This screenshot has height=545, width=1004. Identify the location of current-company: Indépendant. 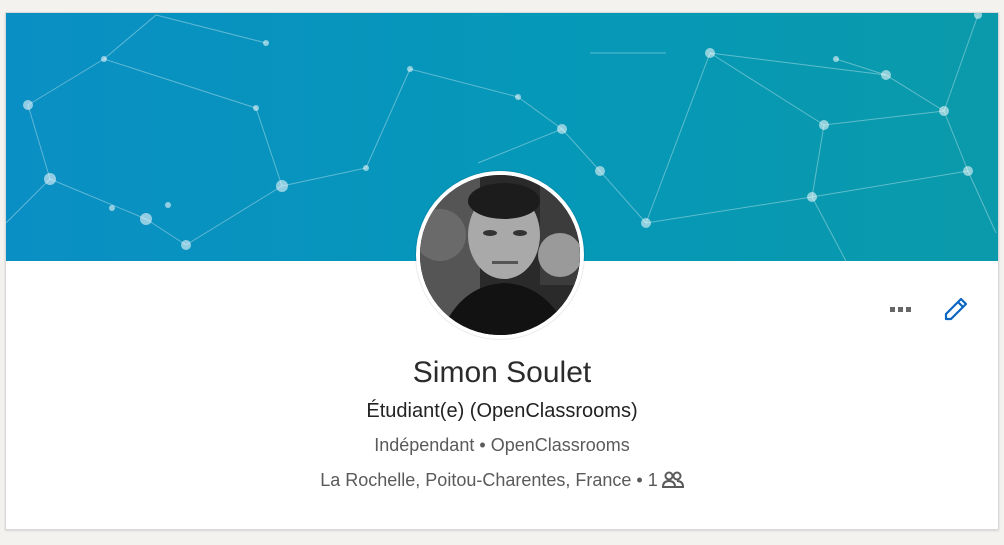
(424, 445).